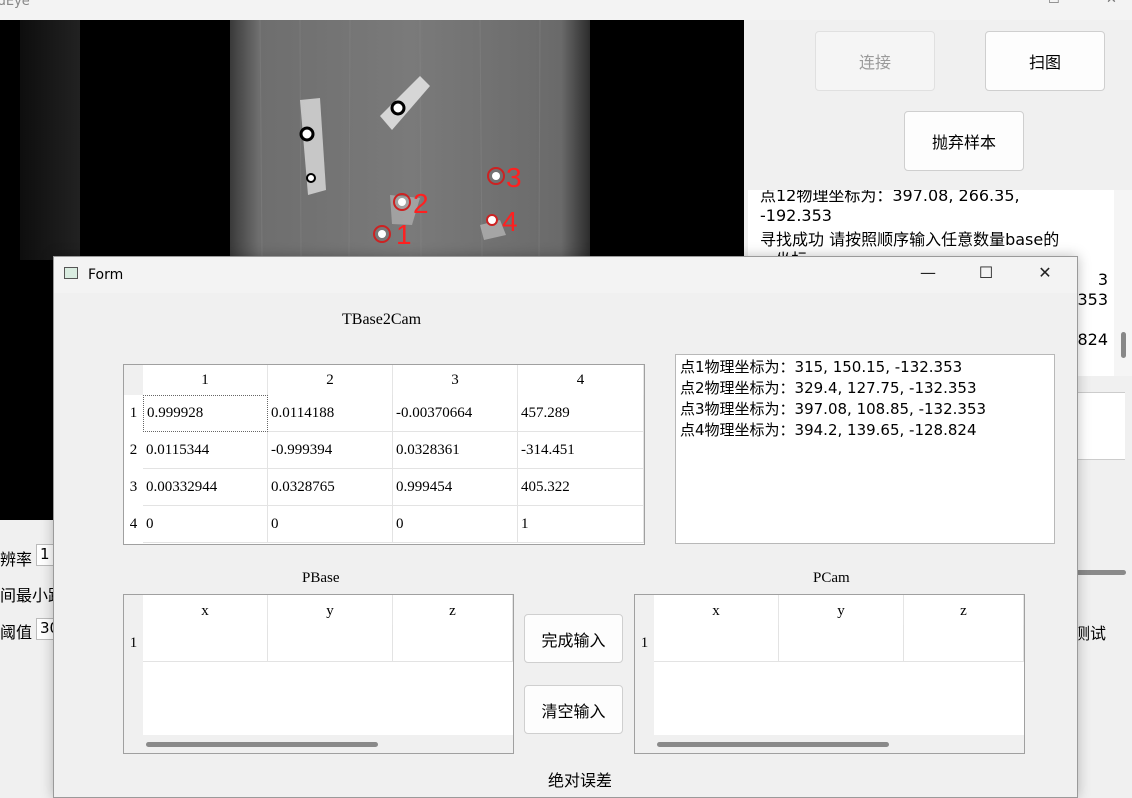  What do you see at coordinates (330, 413) in the screenshot?
I see `table-cell: 0.0114188` at bounding box center [330, 413].